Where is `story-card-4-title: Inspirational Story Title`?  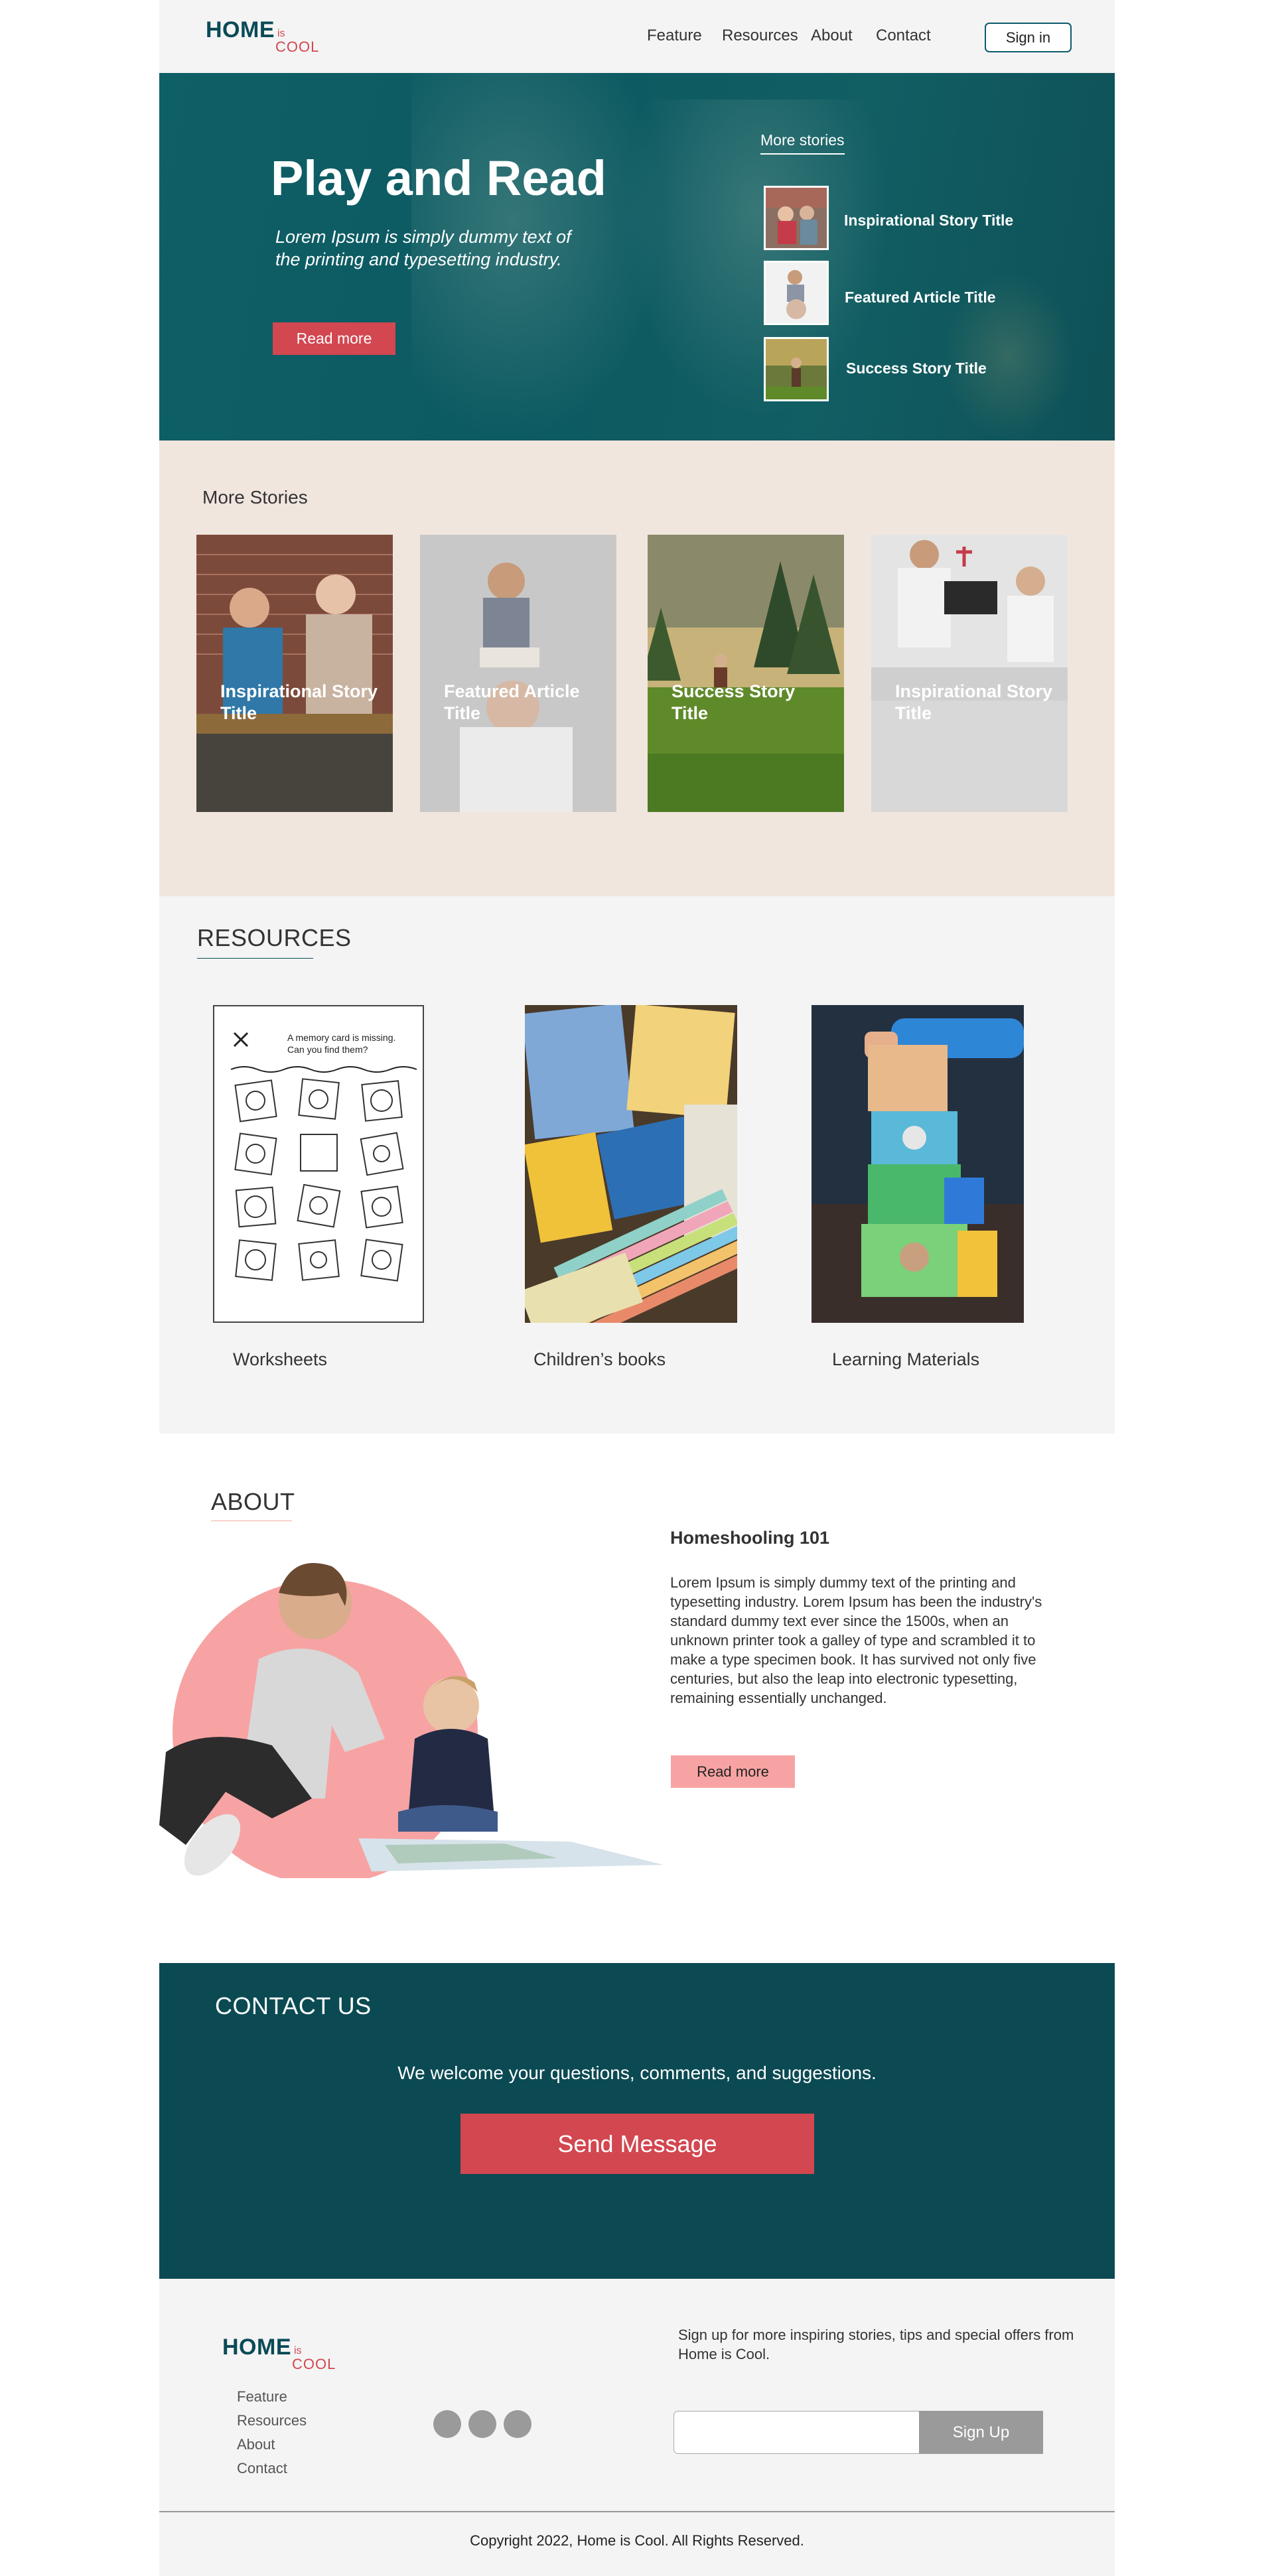 story-card-4-title: Inspirational Story Title is located at coordinates (974, 702).